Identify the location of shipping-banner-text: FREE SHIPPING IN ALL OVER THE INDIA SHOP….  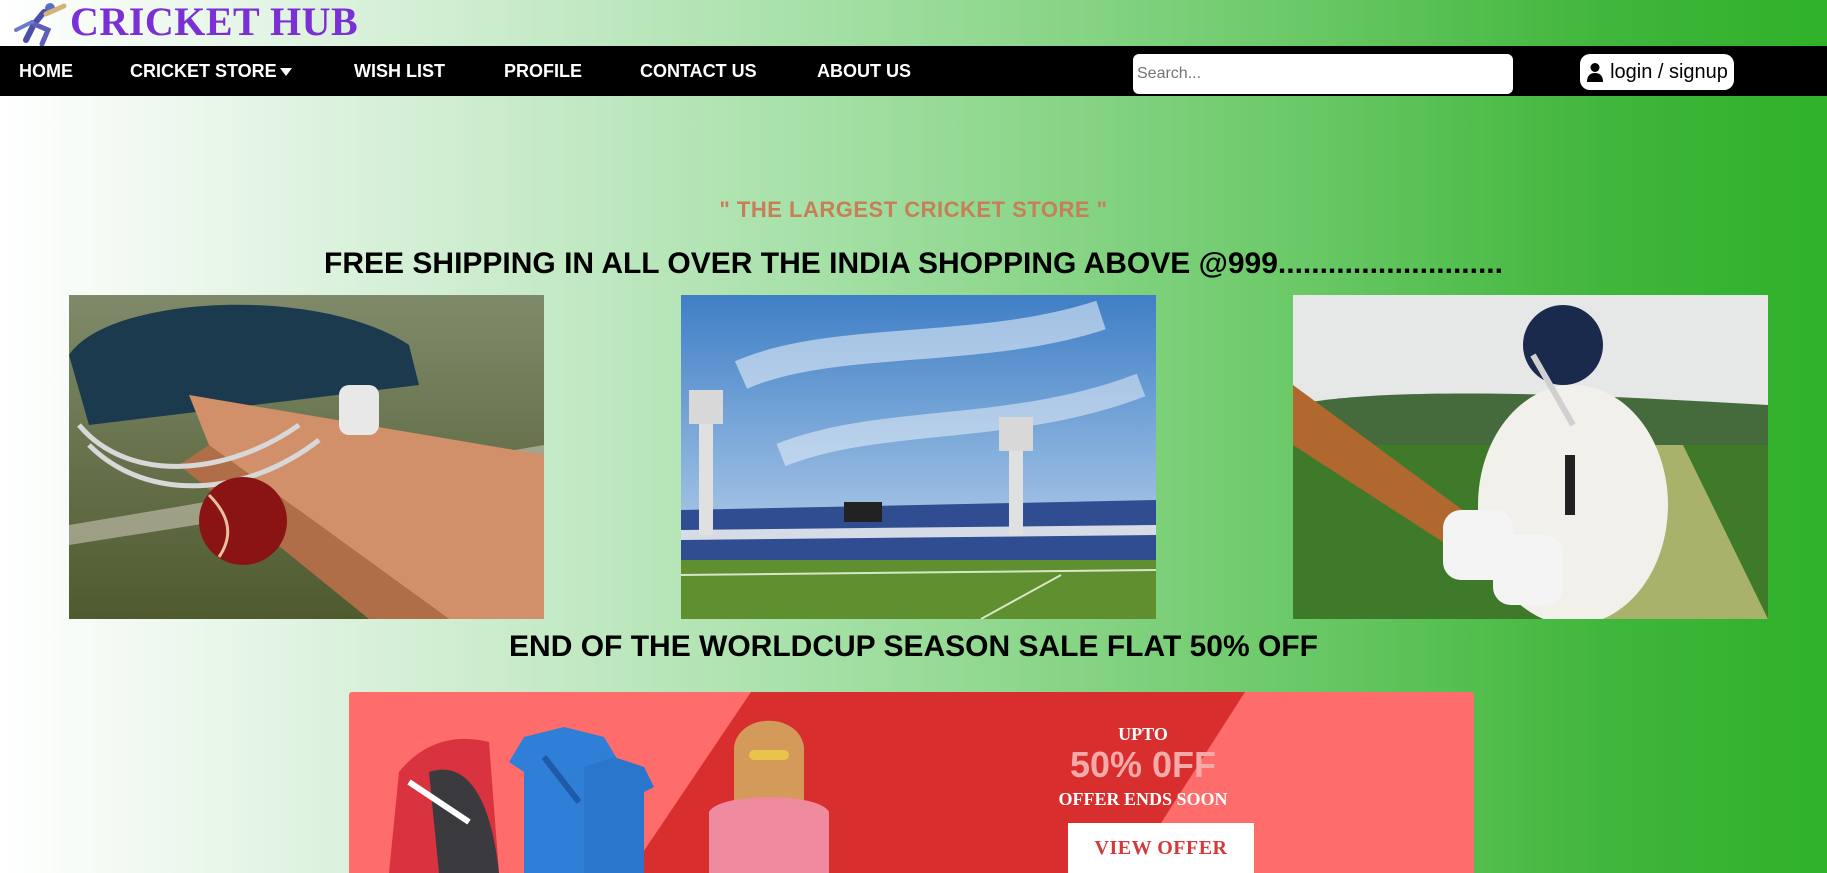
(913, 263).